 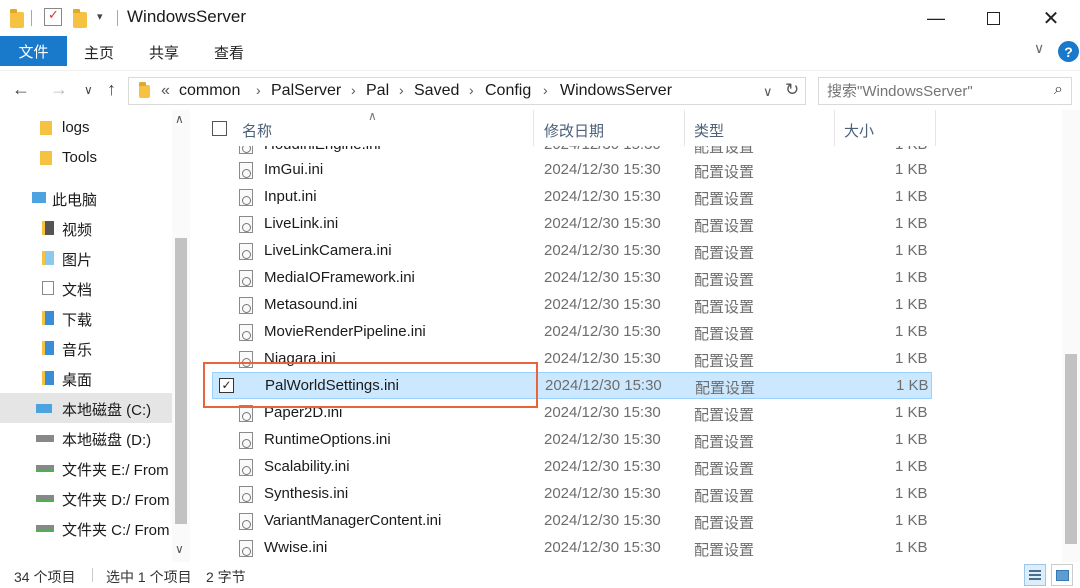 What do you see at coordinates (179, 119) in the screenshot?
I see `scroll-up-icon: ∧` at bounding box center [179, 119].